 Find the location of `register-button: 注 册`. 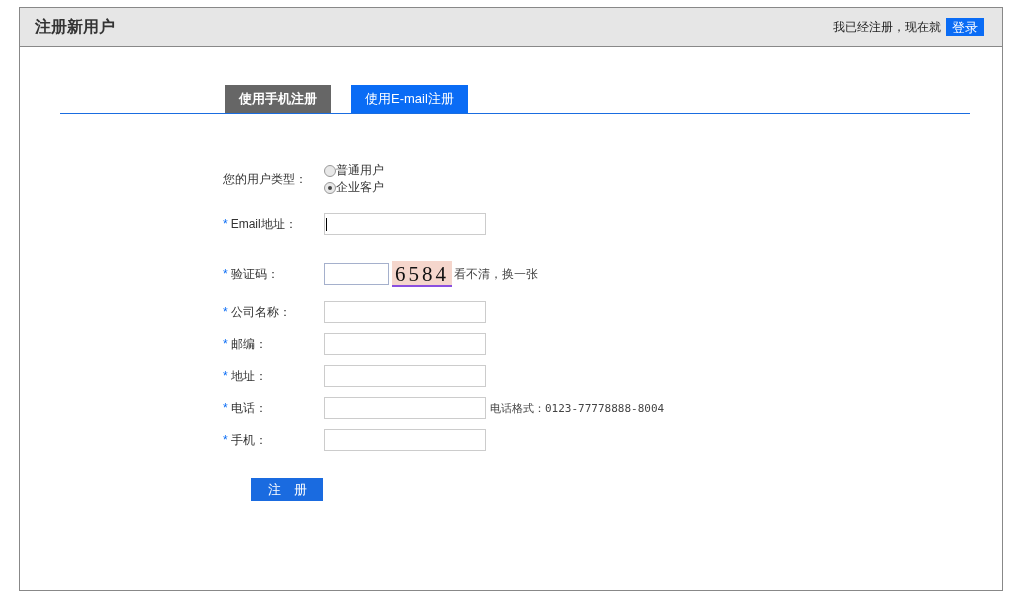

register-button: 注 册 is located at coordinates (287, 489).